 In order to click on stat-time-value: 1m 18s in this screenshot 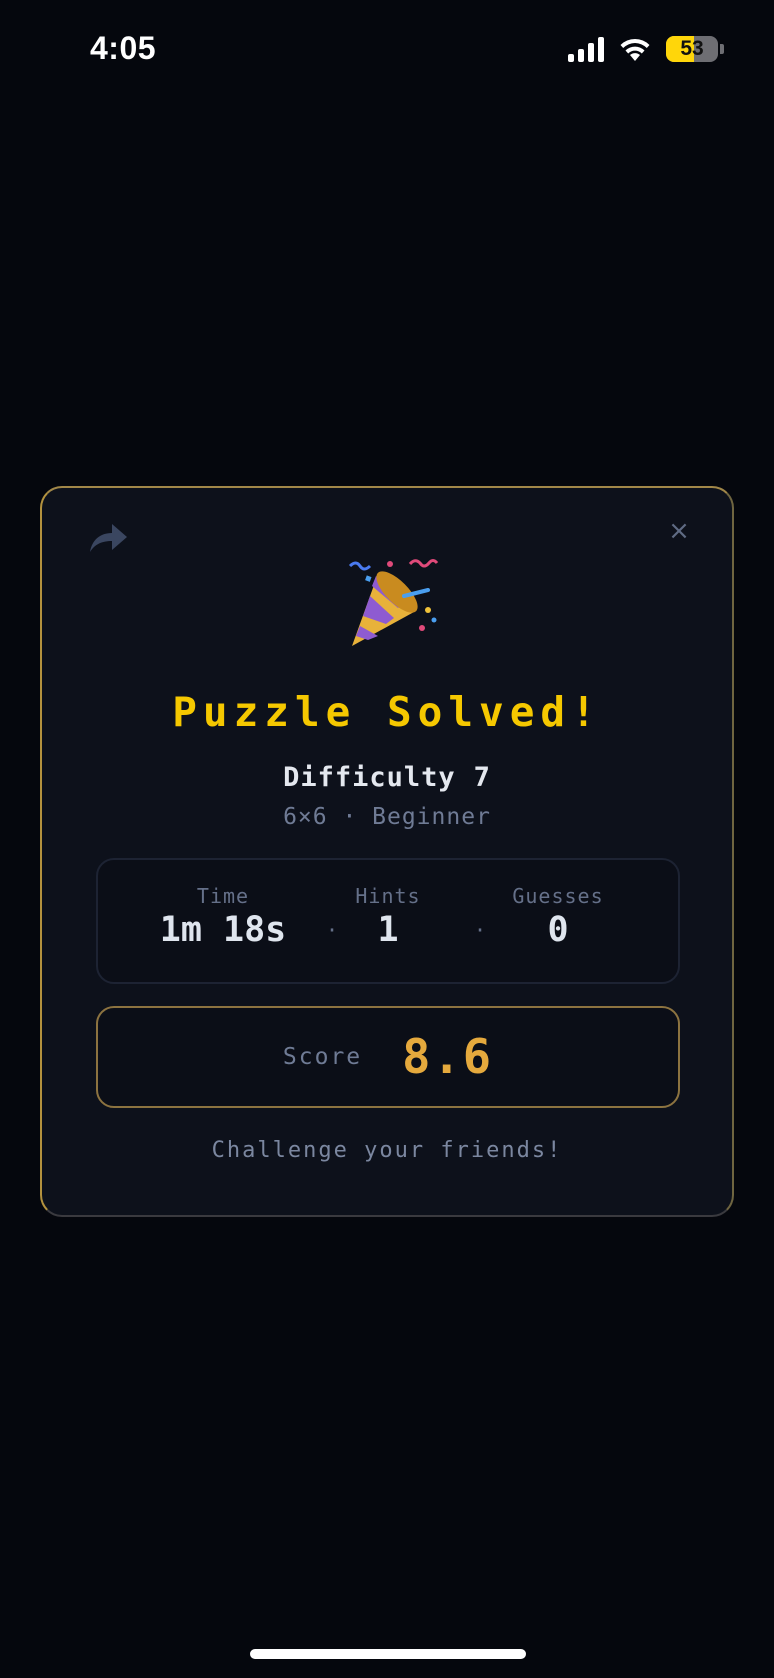, I will do `click(223, 930)`.